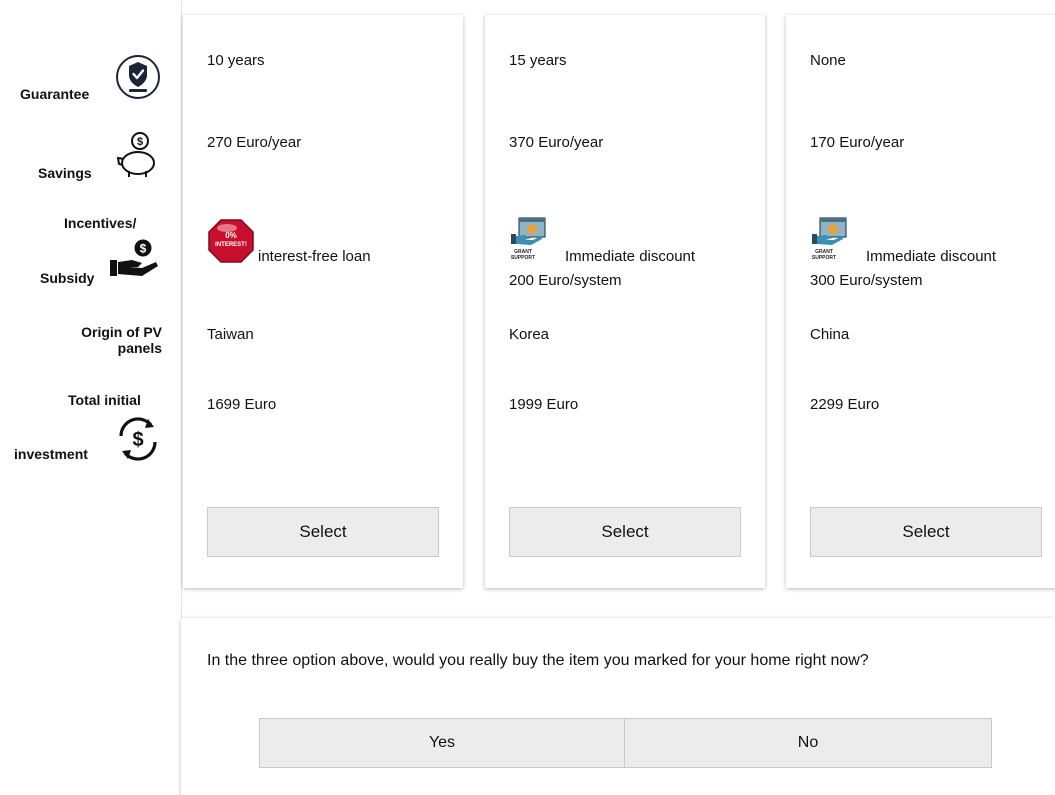 This screenshot has width=1055, height=795. Describe the element at coordinates (67, 278) in the screenshot. I see `row-label-subsidy-text: Subsidy` at that location.